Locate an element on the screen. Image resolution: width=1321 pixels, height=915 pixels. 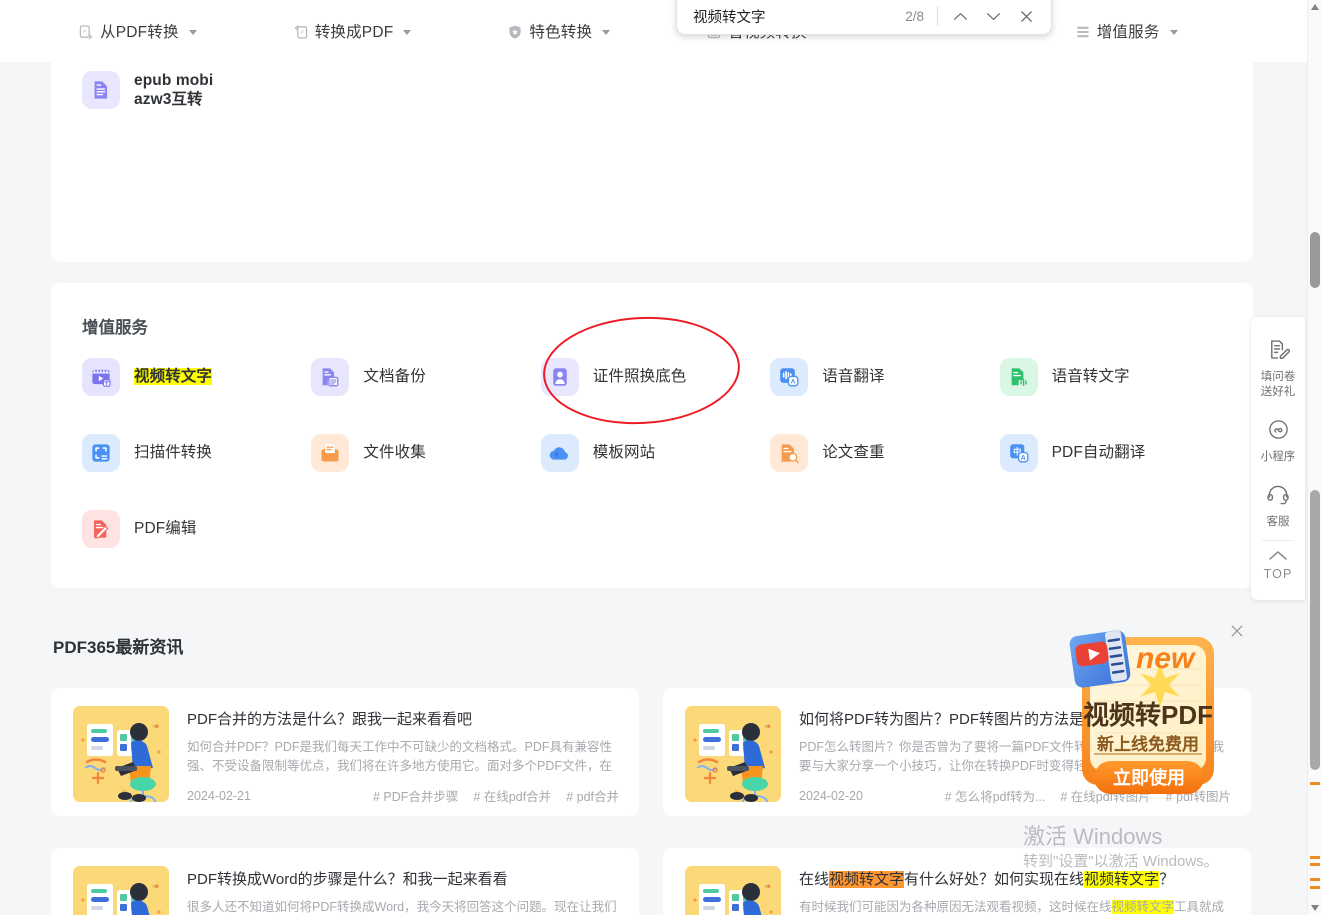
vas-item: 视频转文字 is located at coordinates (196, 377).